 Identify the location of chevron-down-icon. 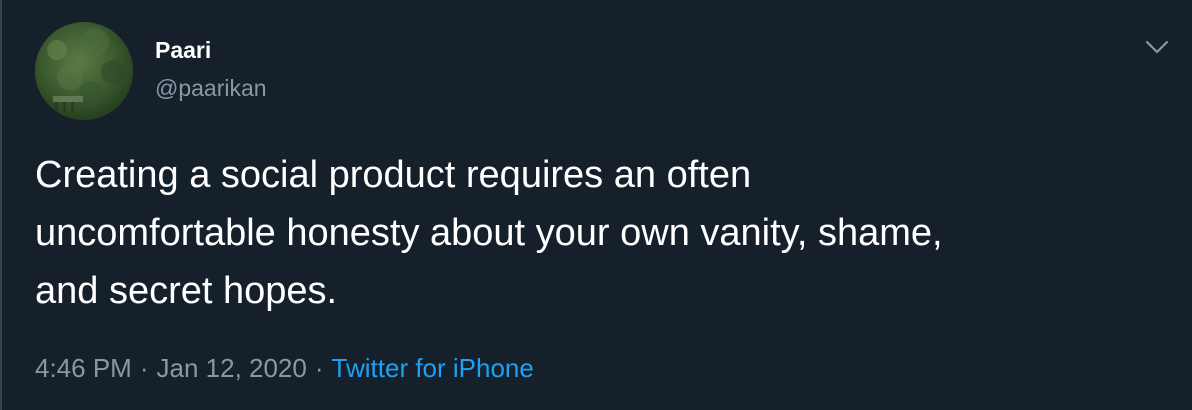
(1157, 47).